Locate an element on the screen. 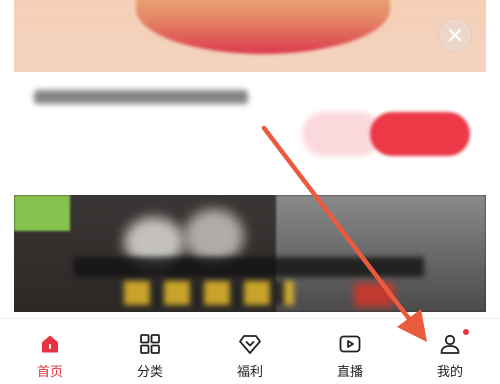  diamond-icon is located at coordinates (250, 344).